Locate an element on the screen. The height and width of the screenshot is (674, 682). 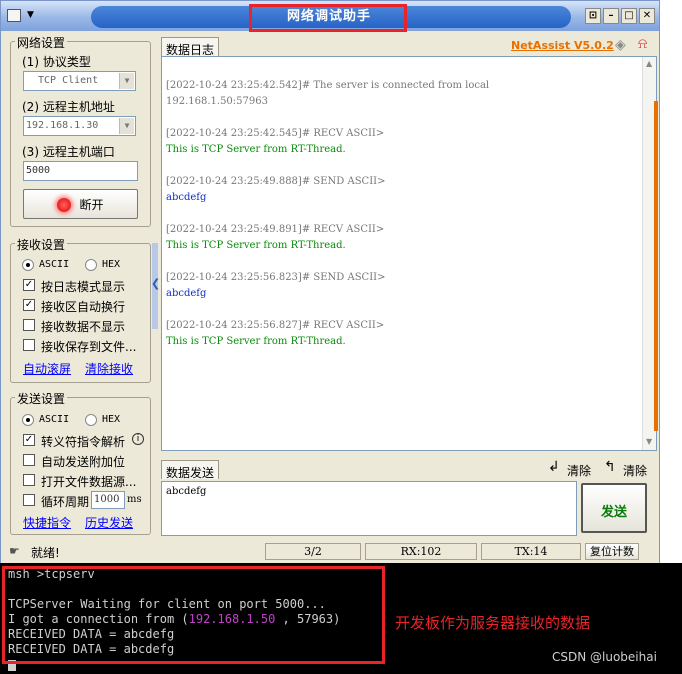
minimize-button: – is located at coordinates (611, 16).